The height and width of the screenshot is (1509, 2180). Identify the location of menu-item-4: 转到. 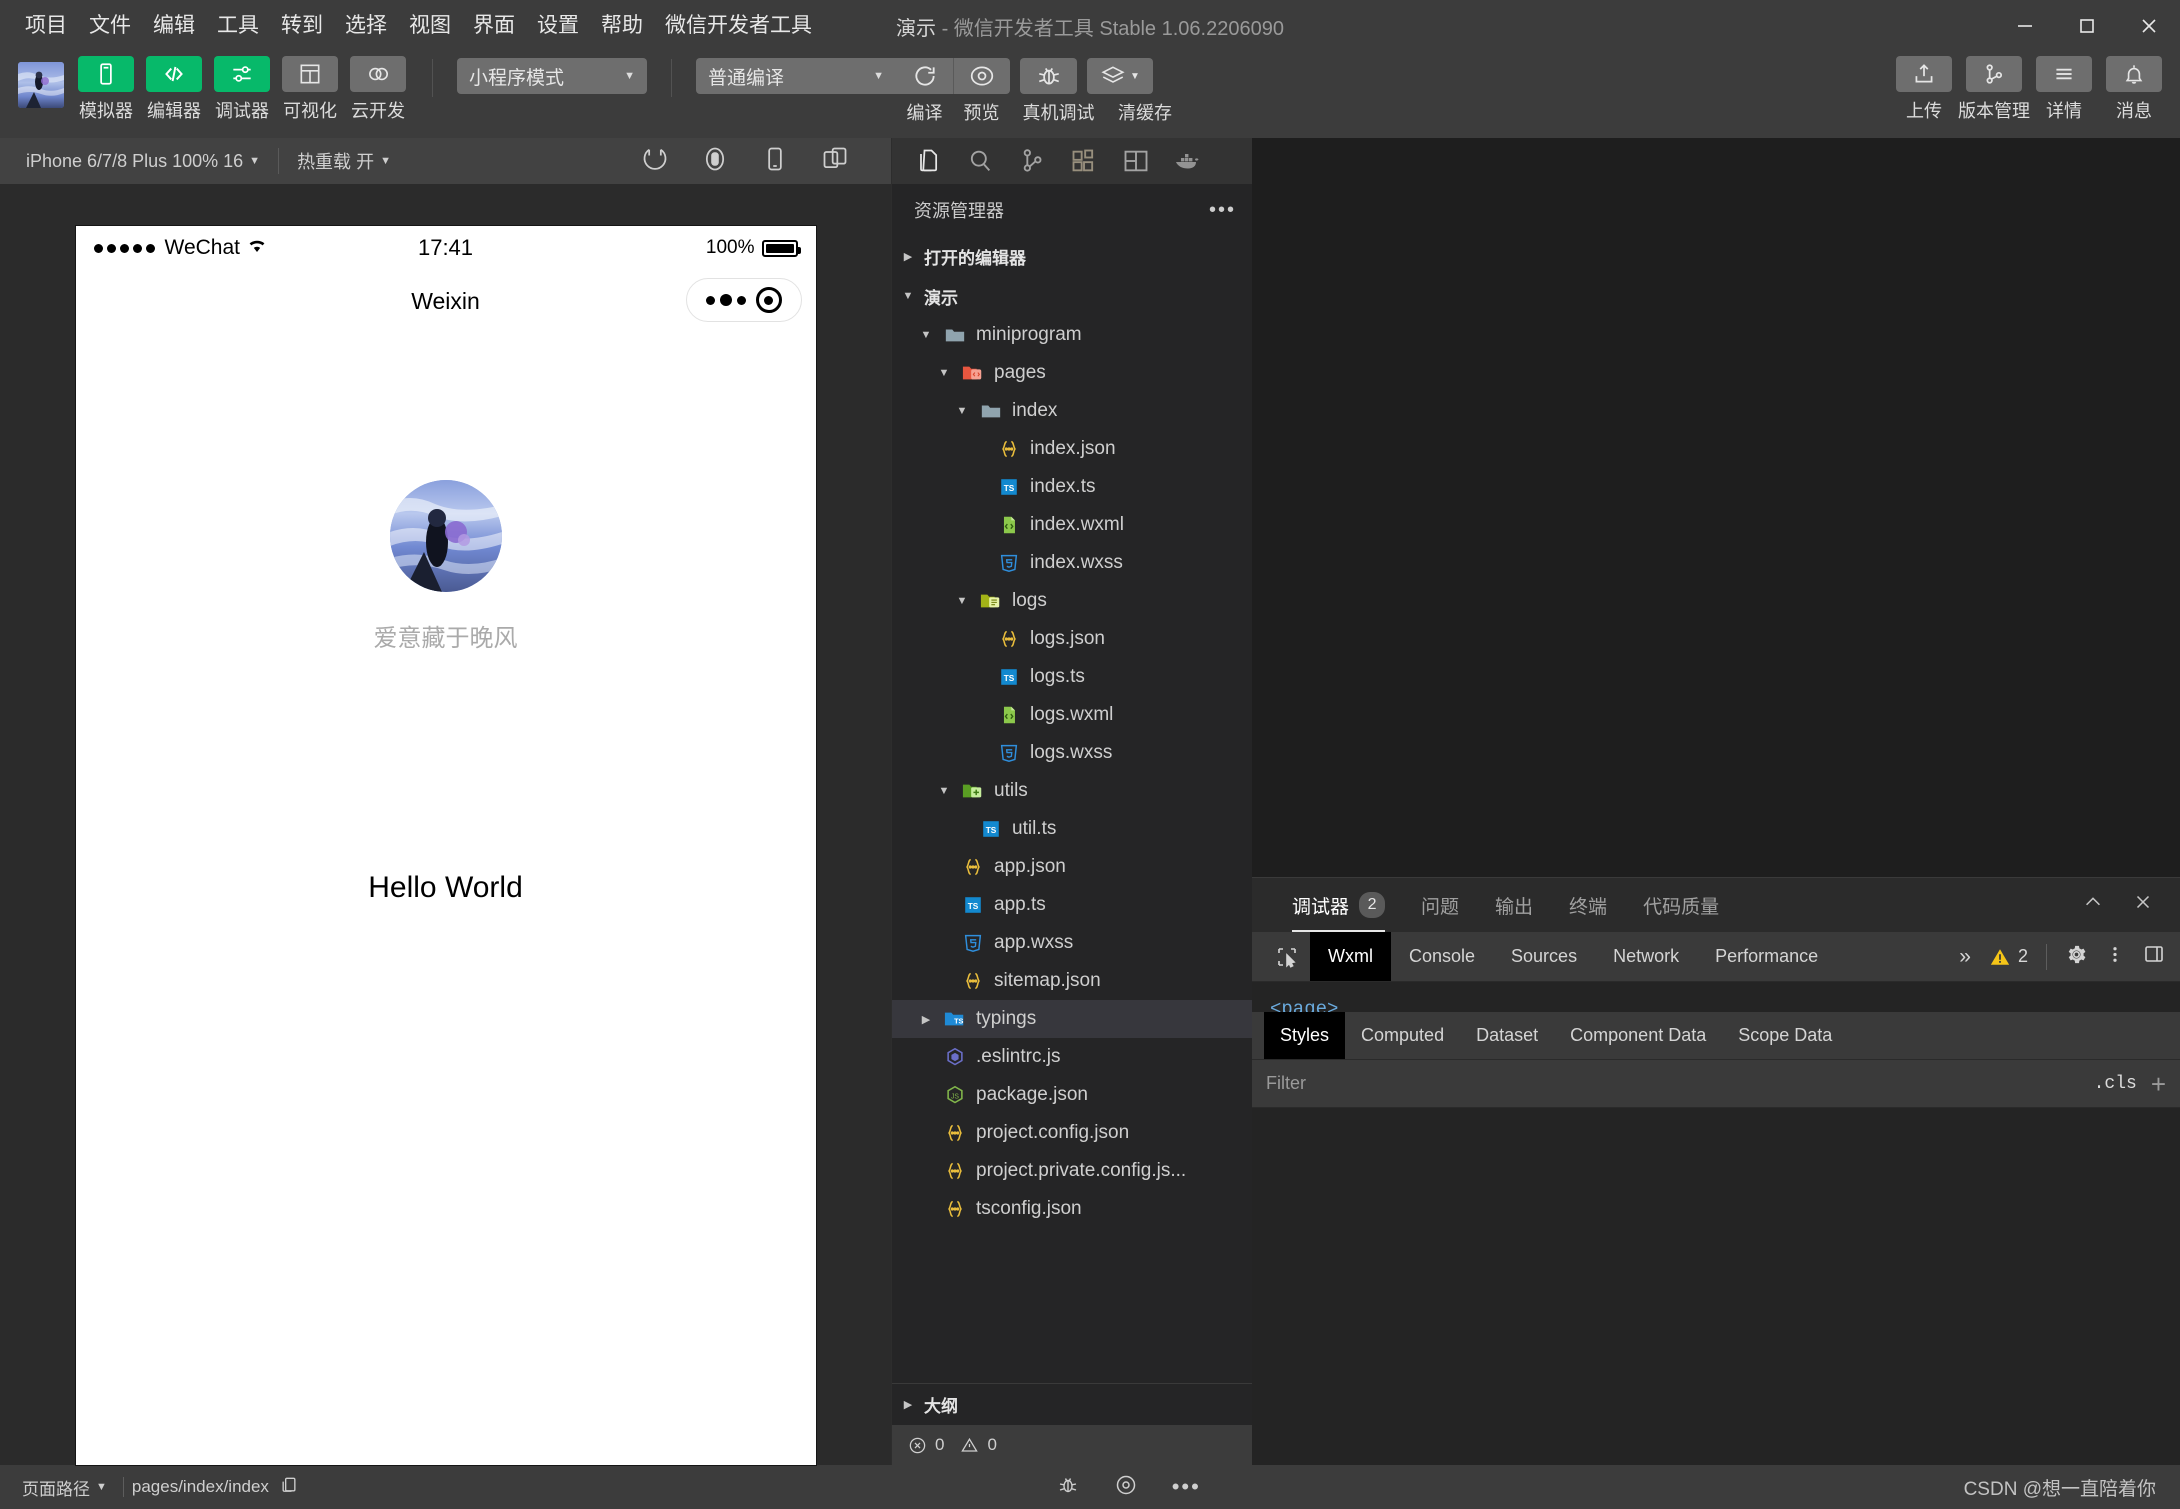
(302, 25).